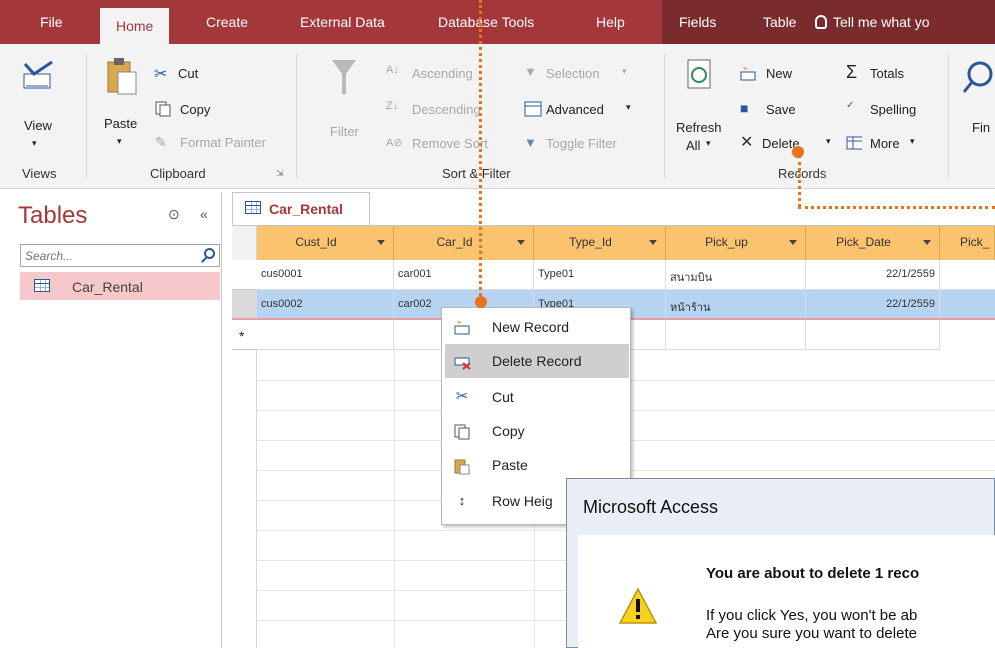 Image resolution: width=995 pixels, height=648 pixels. What do you see at coordinates (227, 22) in the screenshot?
I see `tab-create: Create` at bounding box center [227, 22].